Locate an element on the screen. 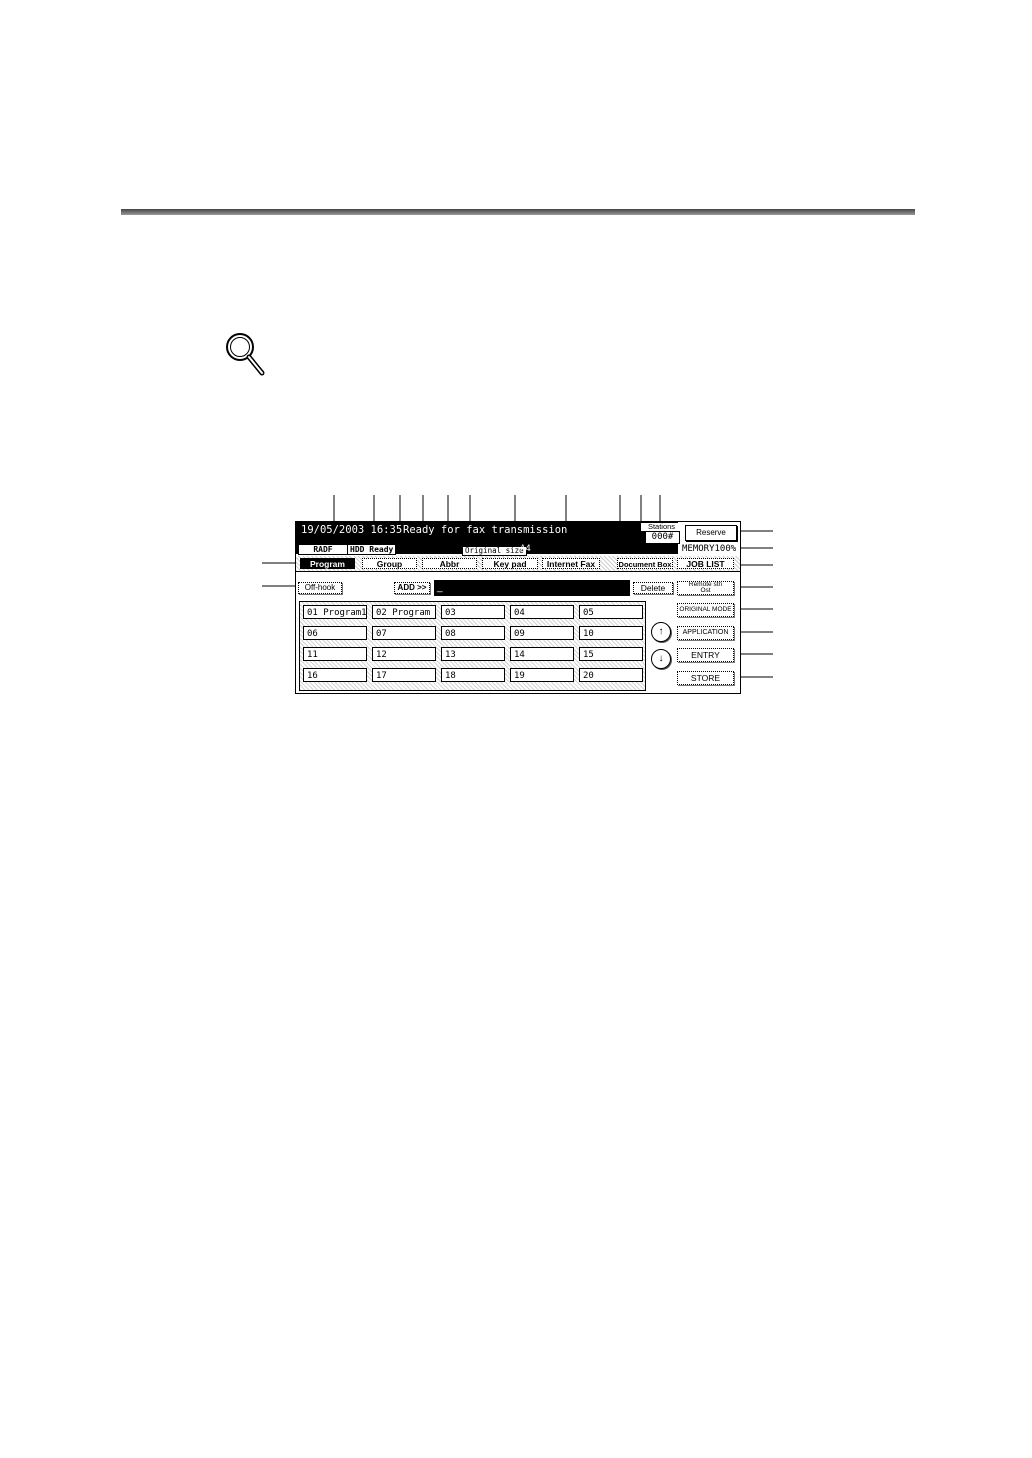  program-key-16: 16 is located at coordinates (335, 675).